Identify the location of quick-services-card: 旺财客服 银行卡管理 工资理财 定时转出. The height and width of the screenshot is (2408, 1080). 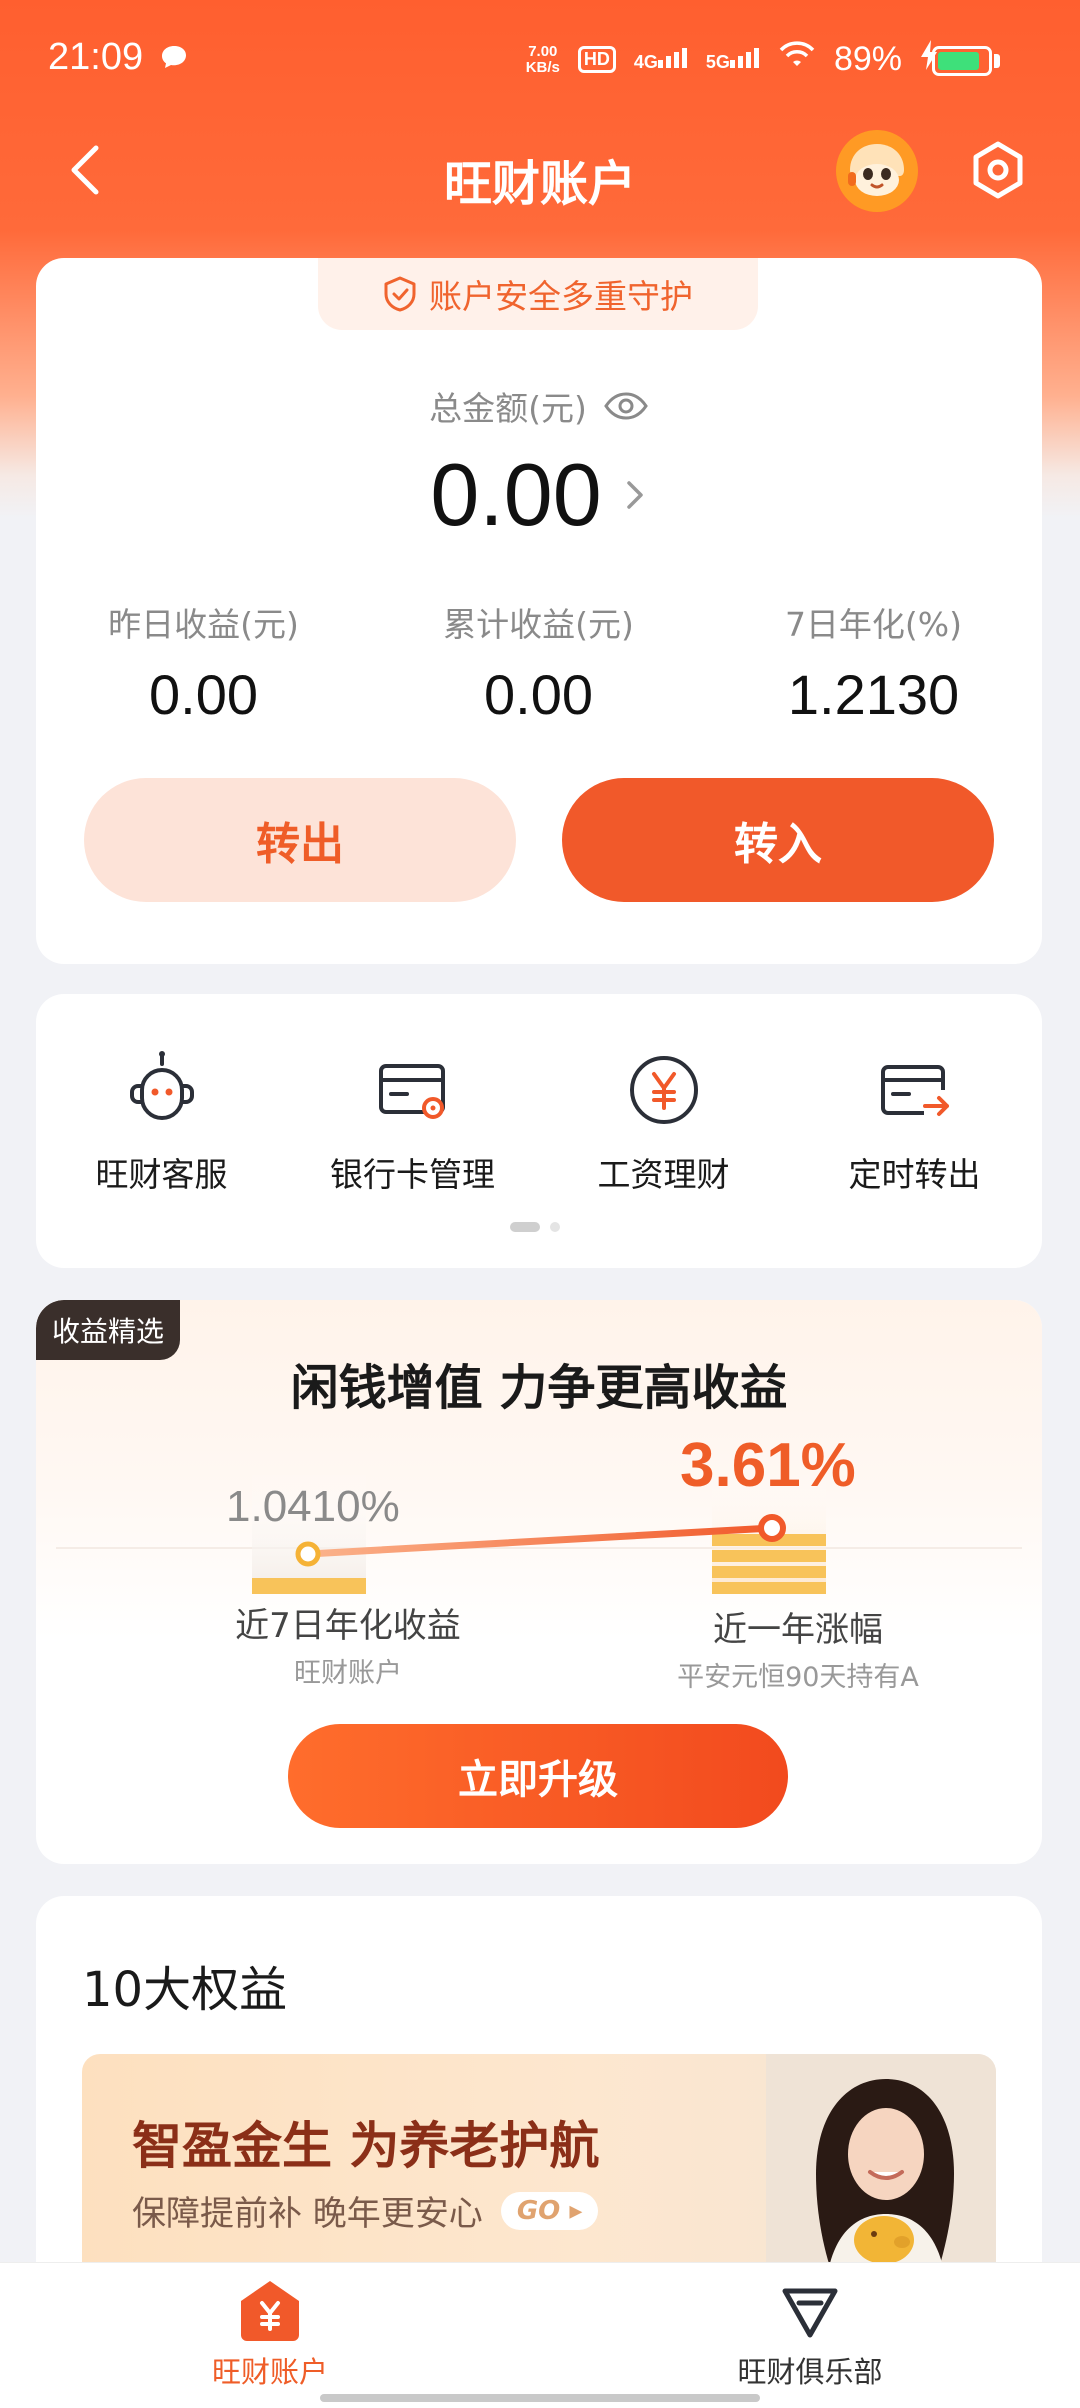
(539, 1131).